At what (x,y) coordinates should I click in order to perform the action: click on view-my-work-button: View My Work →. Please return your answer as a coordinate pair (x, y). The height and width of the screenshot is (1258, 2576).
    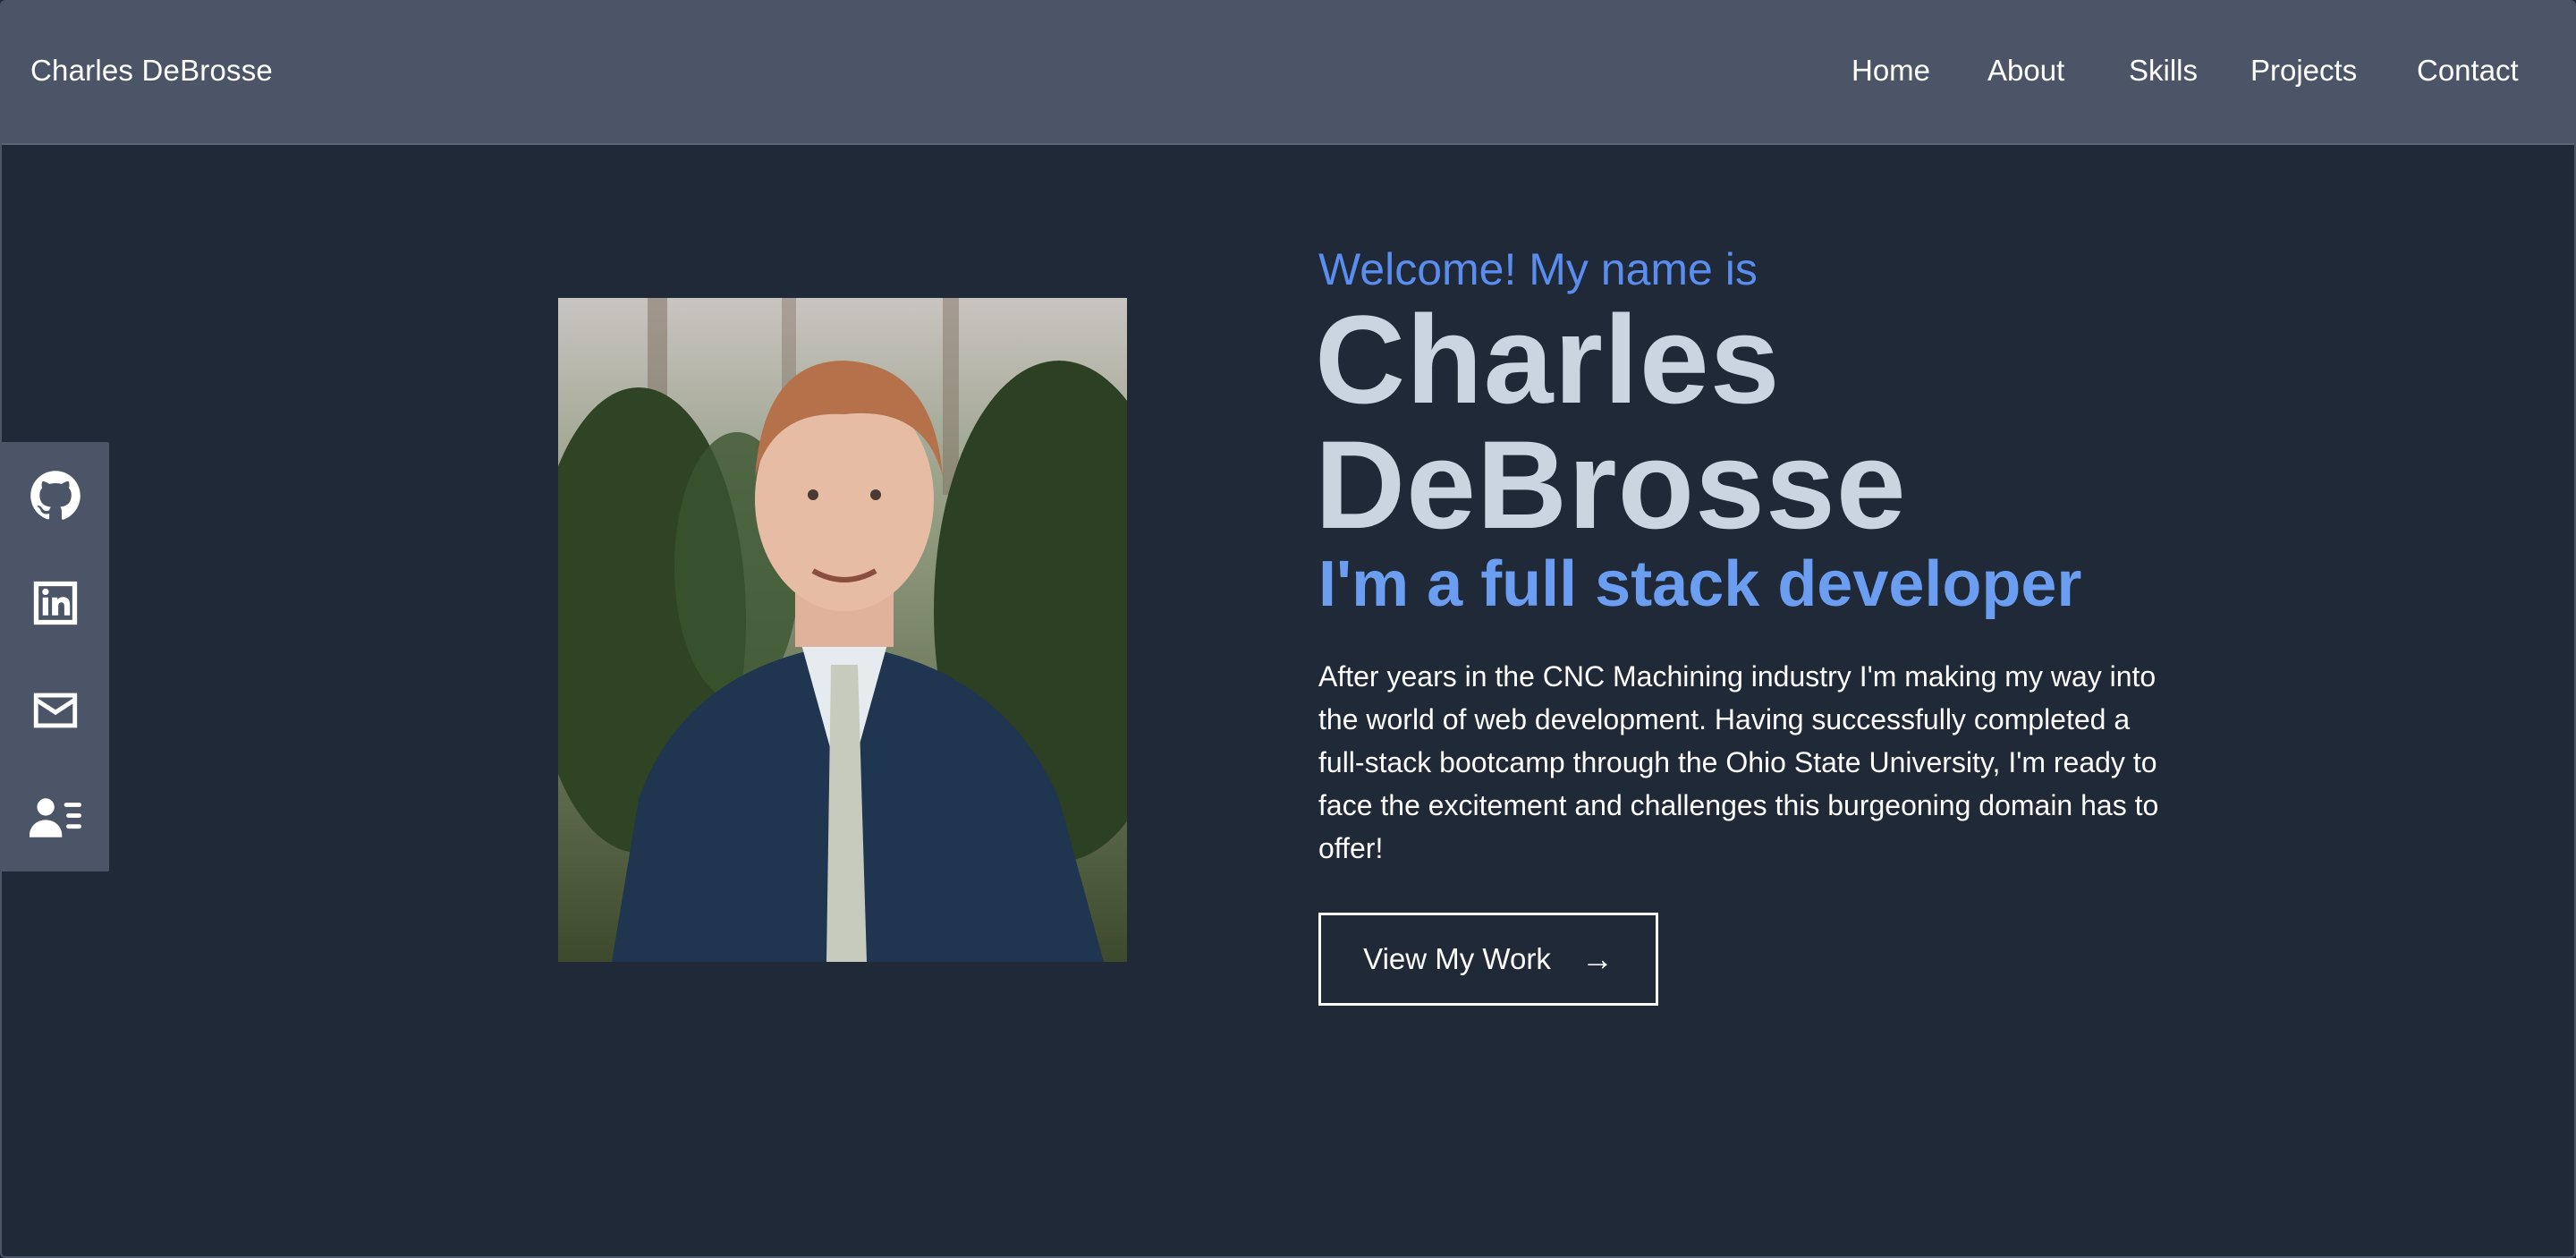
    Looking at the image, I should click on (1488, 960).